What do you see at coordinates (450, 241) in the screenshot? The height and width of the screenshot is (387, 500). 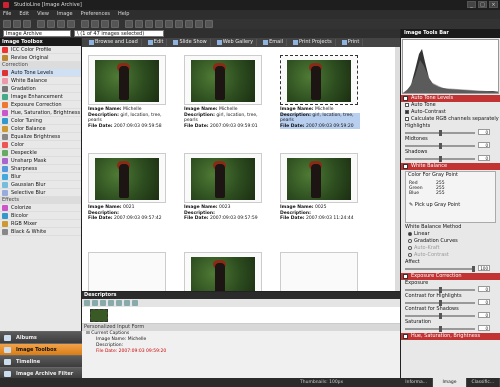 I see `wb-method-option: Gradation Curves` at bounding box center [450, 241].